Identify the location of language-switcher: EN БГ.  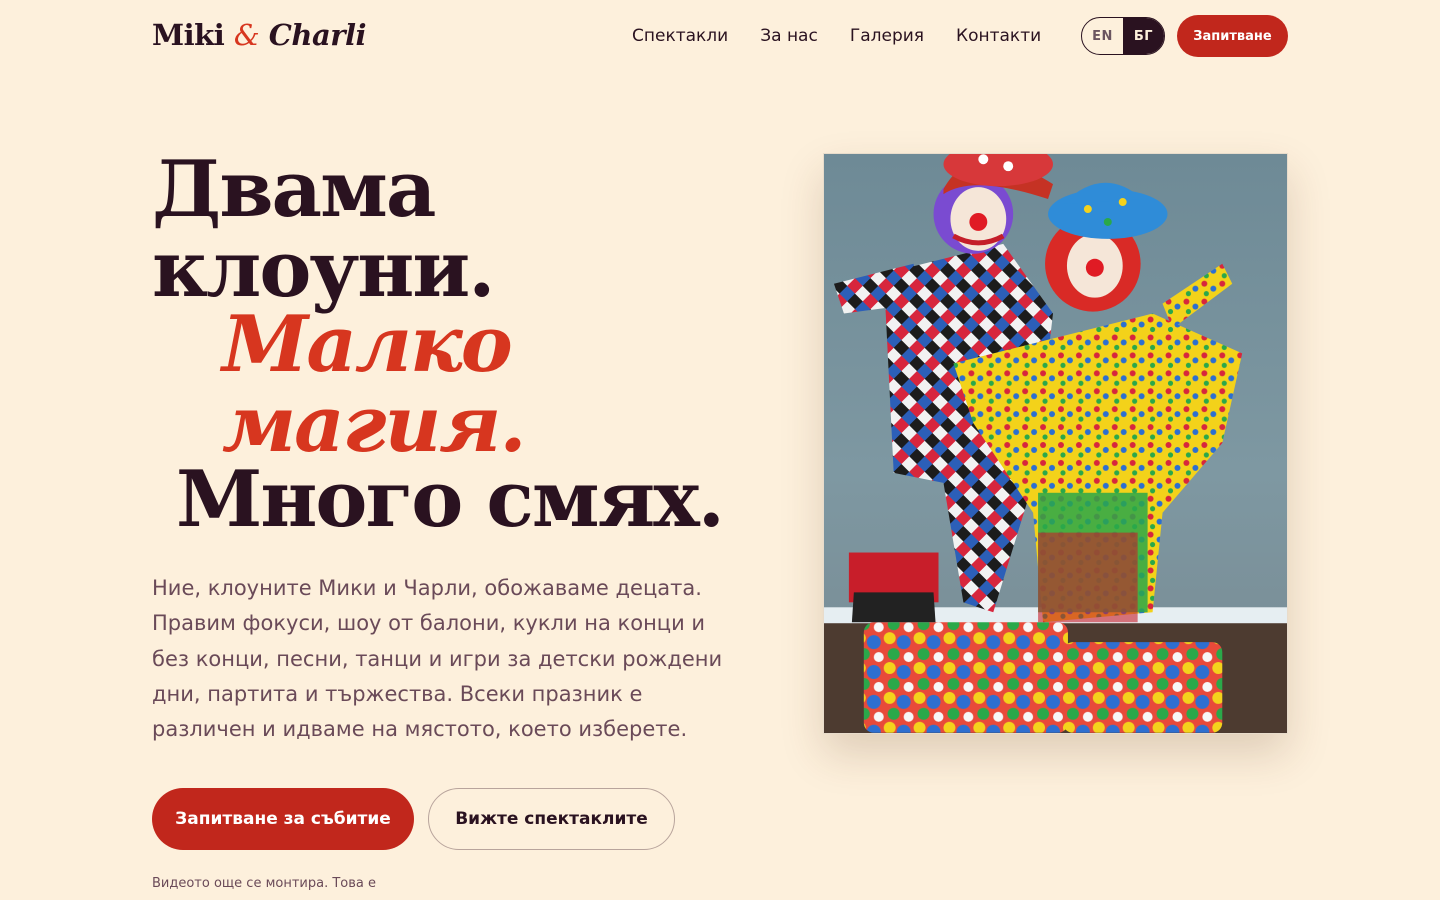
(1123, 36).